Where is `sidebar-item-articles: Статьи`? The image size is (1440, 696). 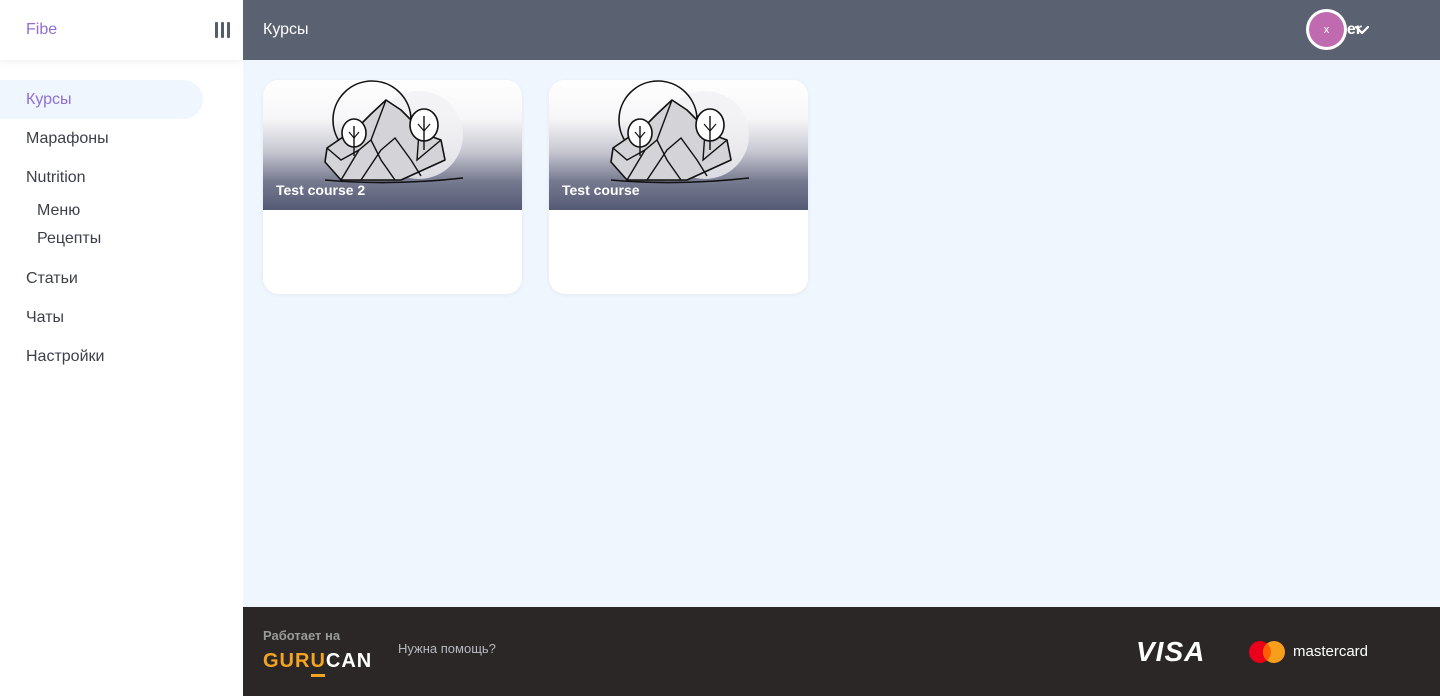
sidebar-item-articles: Статьи is located at coordinates (121, 278).